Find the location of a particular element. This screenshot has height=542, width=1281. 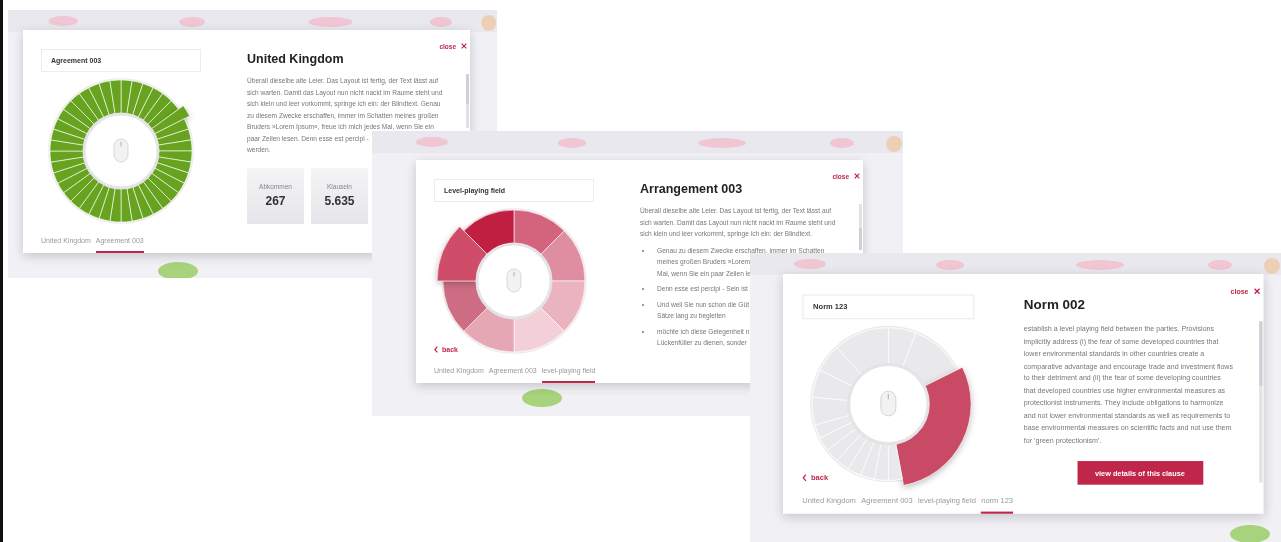

stat-value: 5.635 is located at coordinates (339, 201).